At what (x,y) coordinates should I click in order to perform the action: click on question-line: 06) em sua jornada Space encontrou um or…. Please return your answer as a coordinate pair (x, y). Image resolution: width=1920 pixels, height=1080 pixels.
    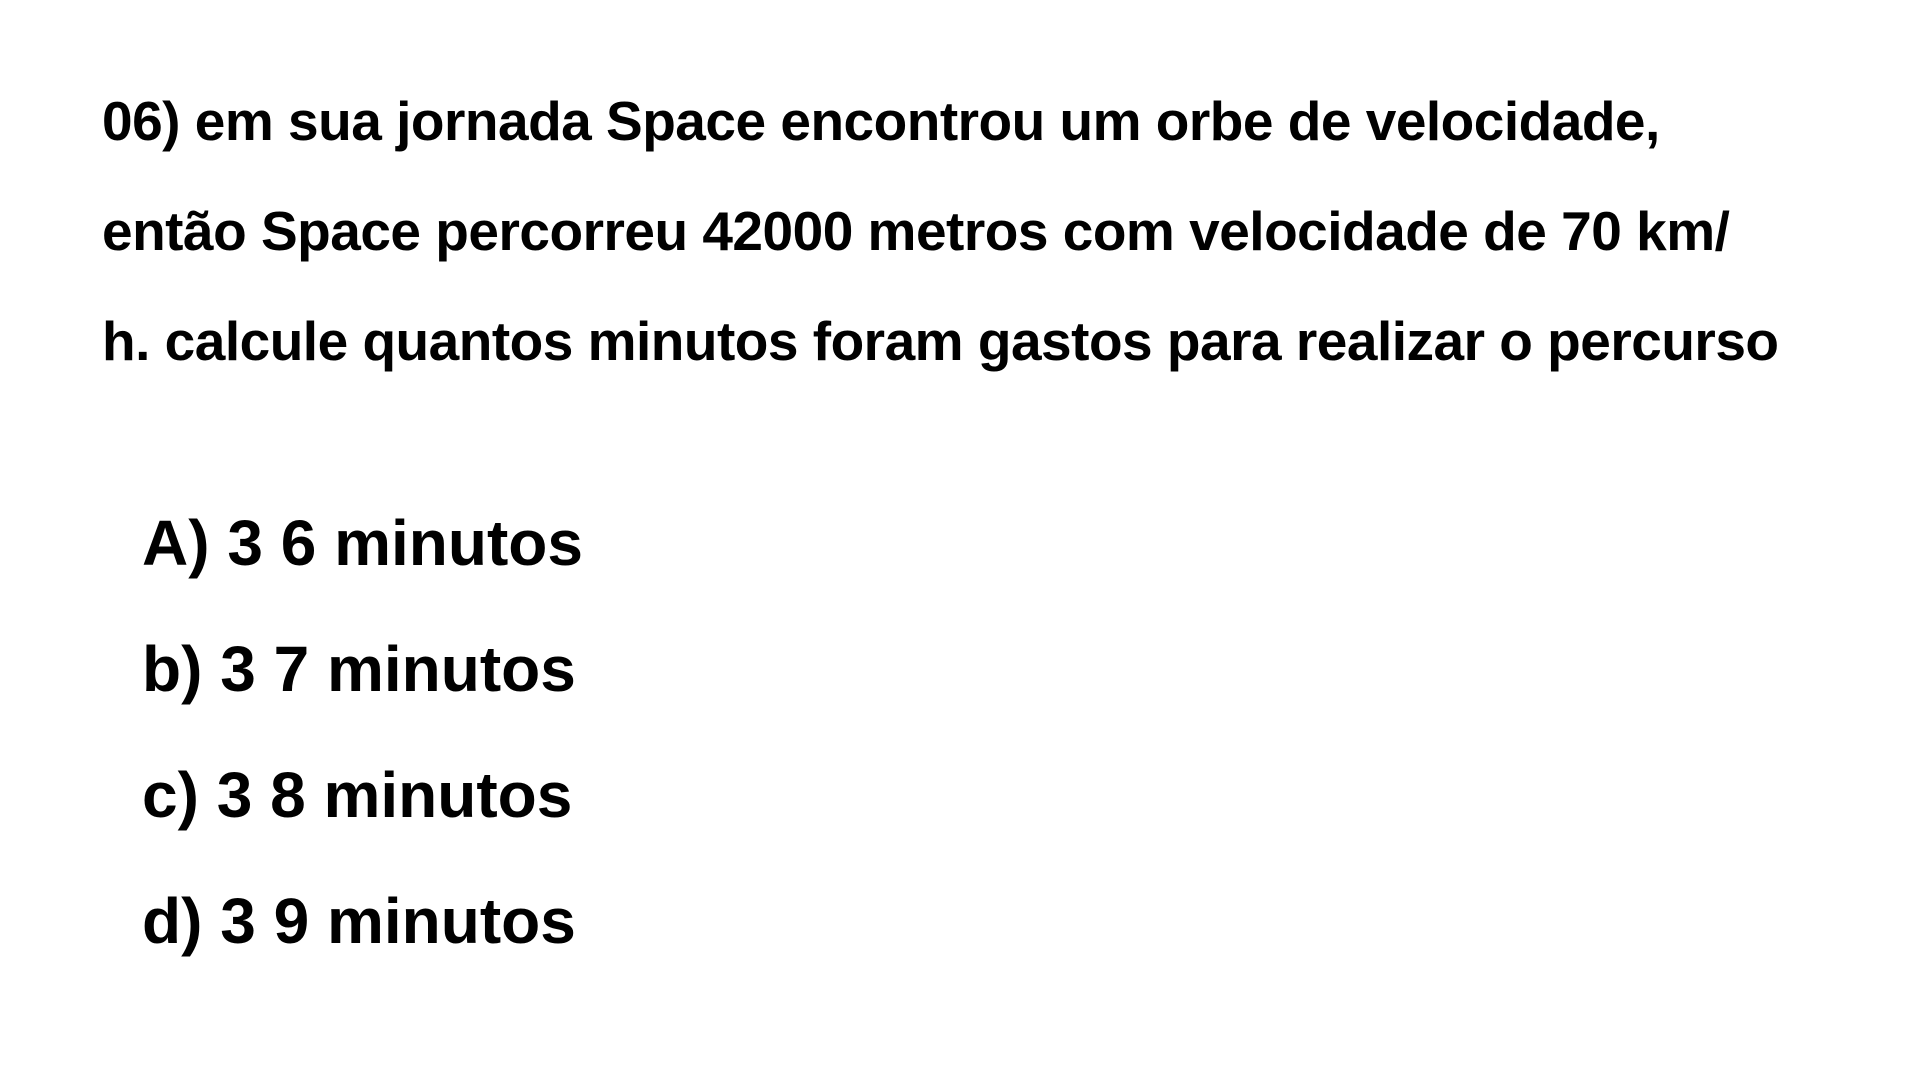
    Looking at the image, I should click on (881, 121).